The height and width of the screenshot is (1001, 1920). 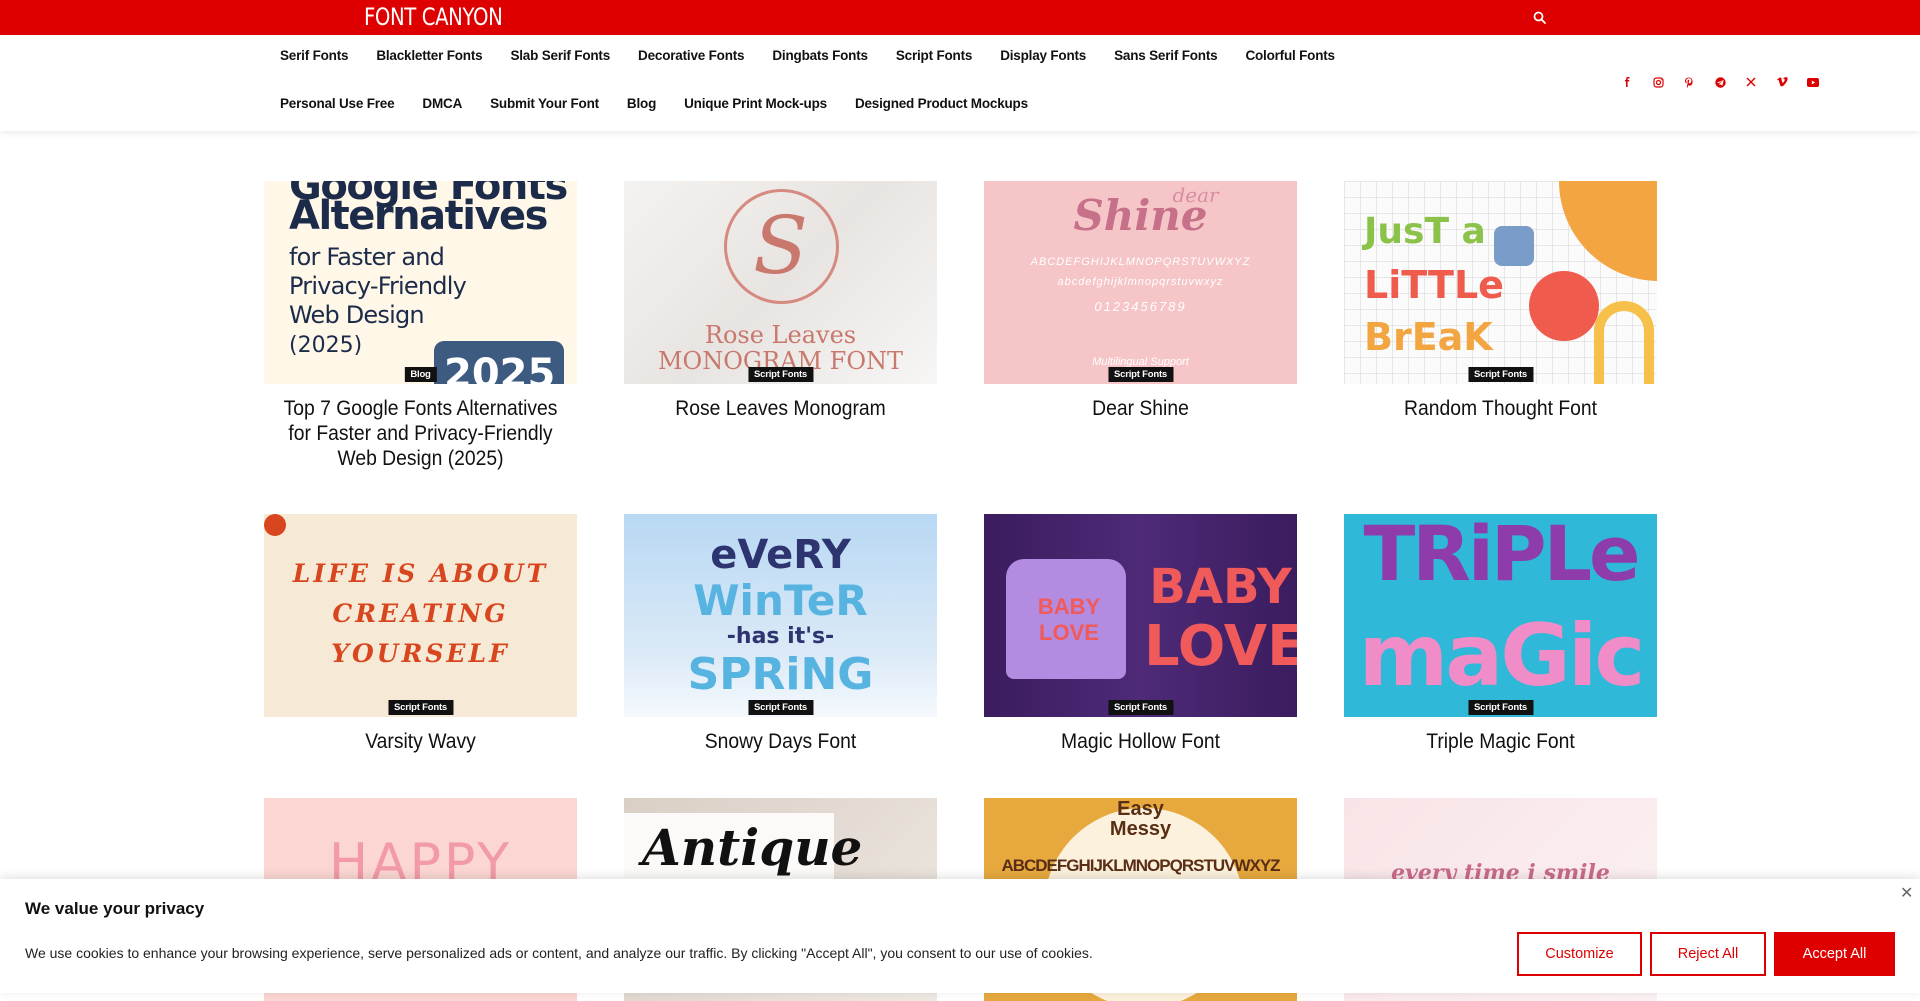 I want to click on facebook-icon, so click(x=1627, y=82).